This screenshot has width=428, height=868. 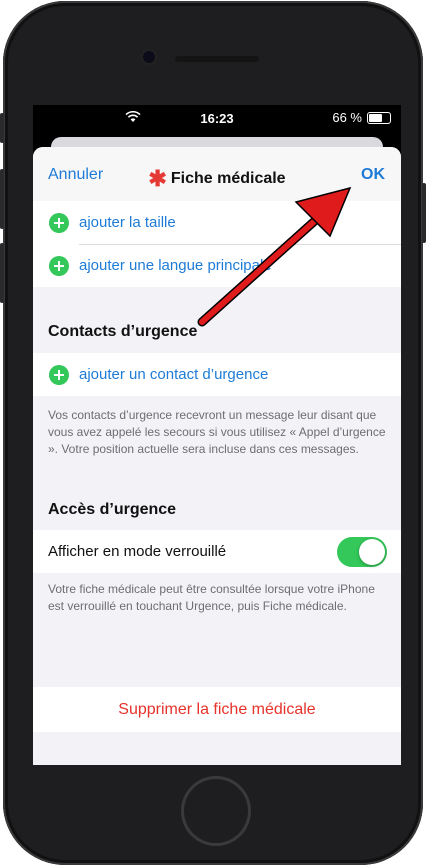 What do you see at coordinates (123, 331) in the screenshot?
I see `emergency-contacts-header: Contacts d’urgence` at bounding box center [123, 331].